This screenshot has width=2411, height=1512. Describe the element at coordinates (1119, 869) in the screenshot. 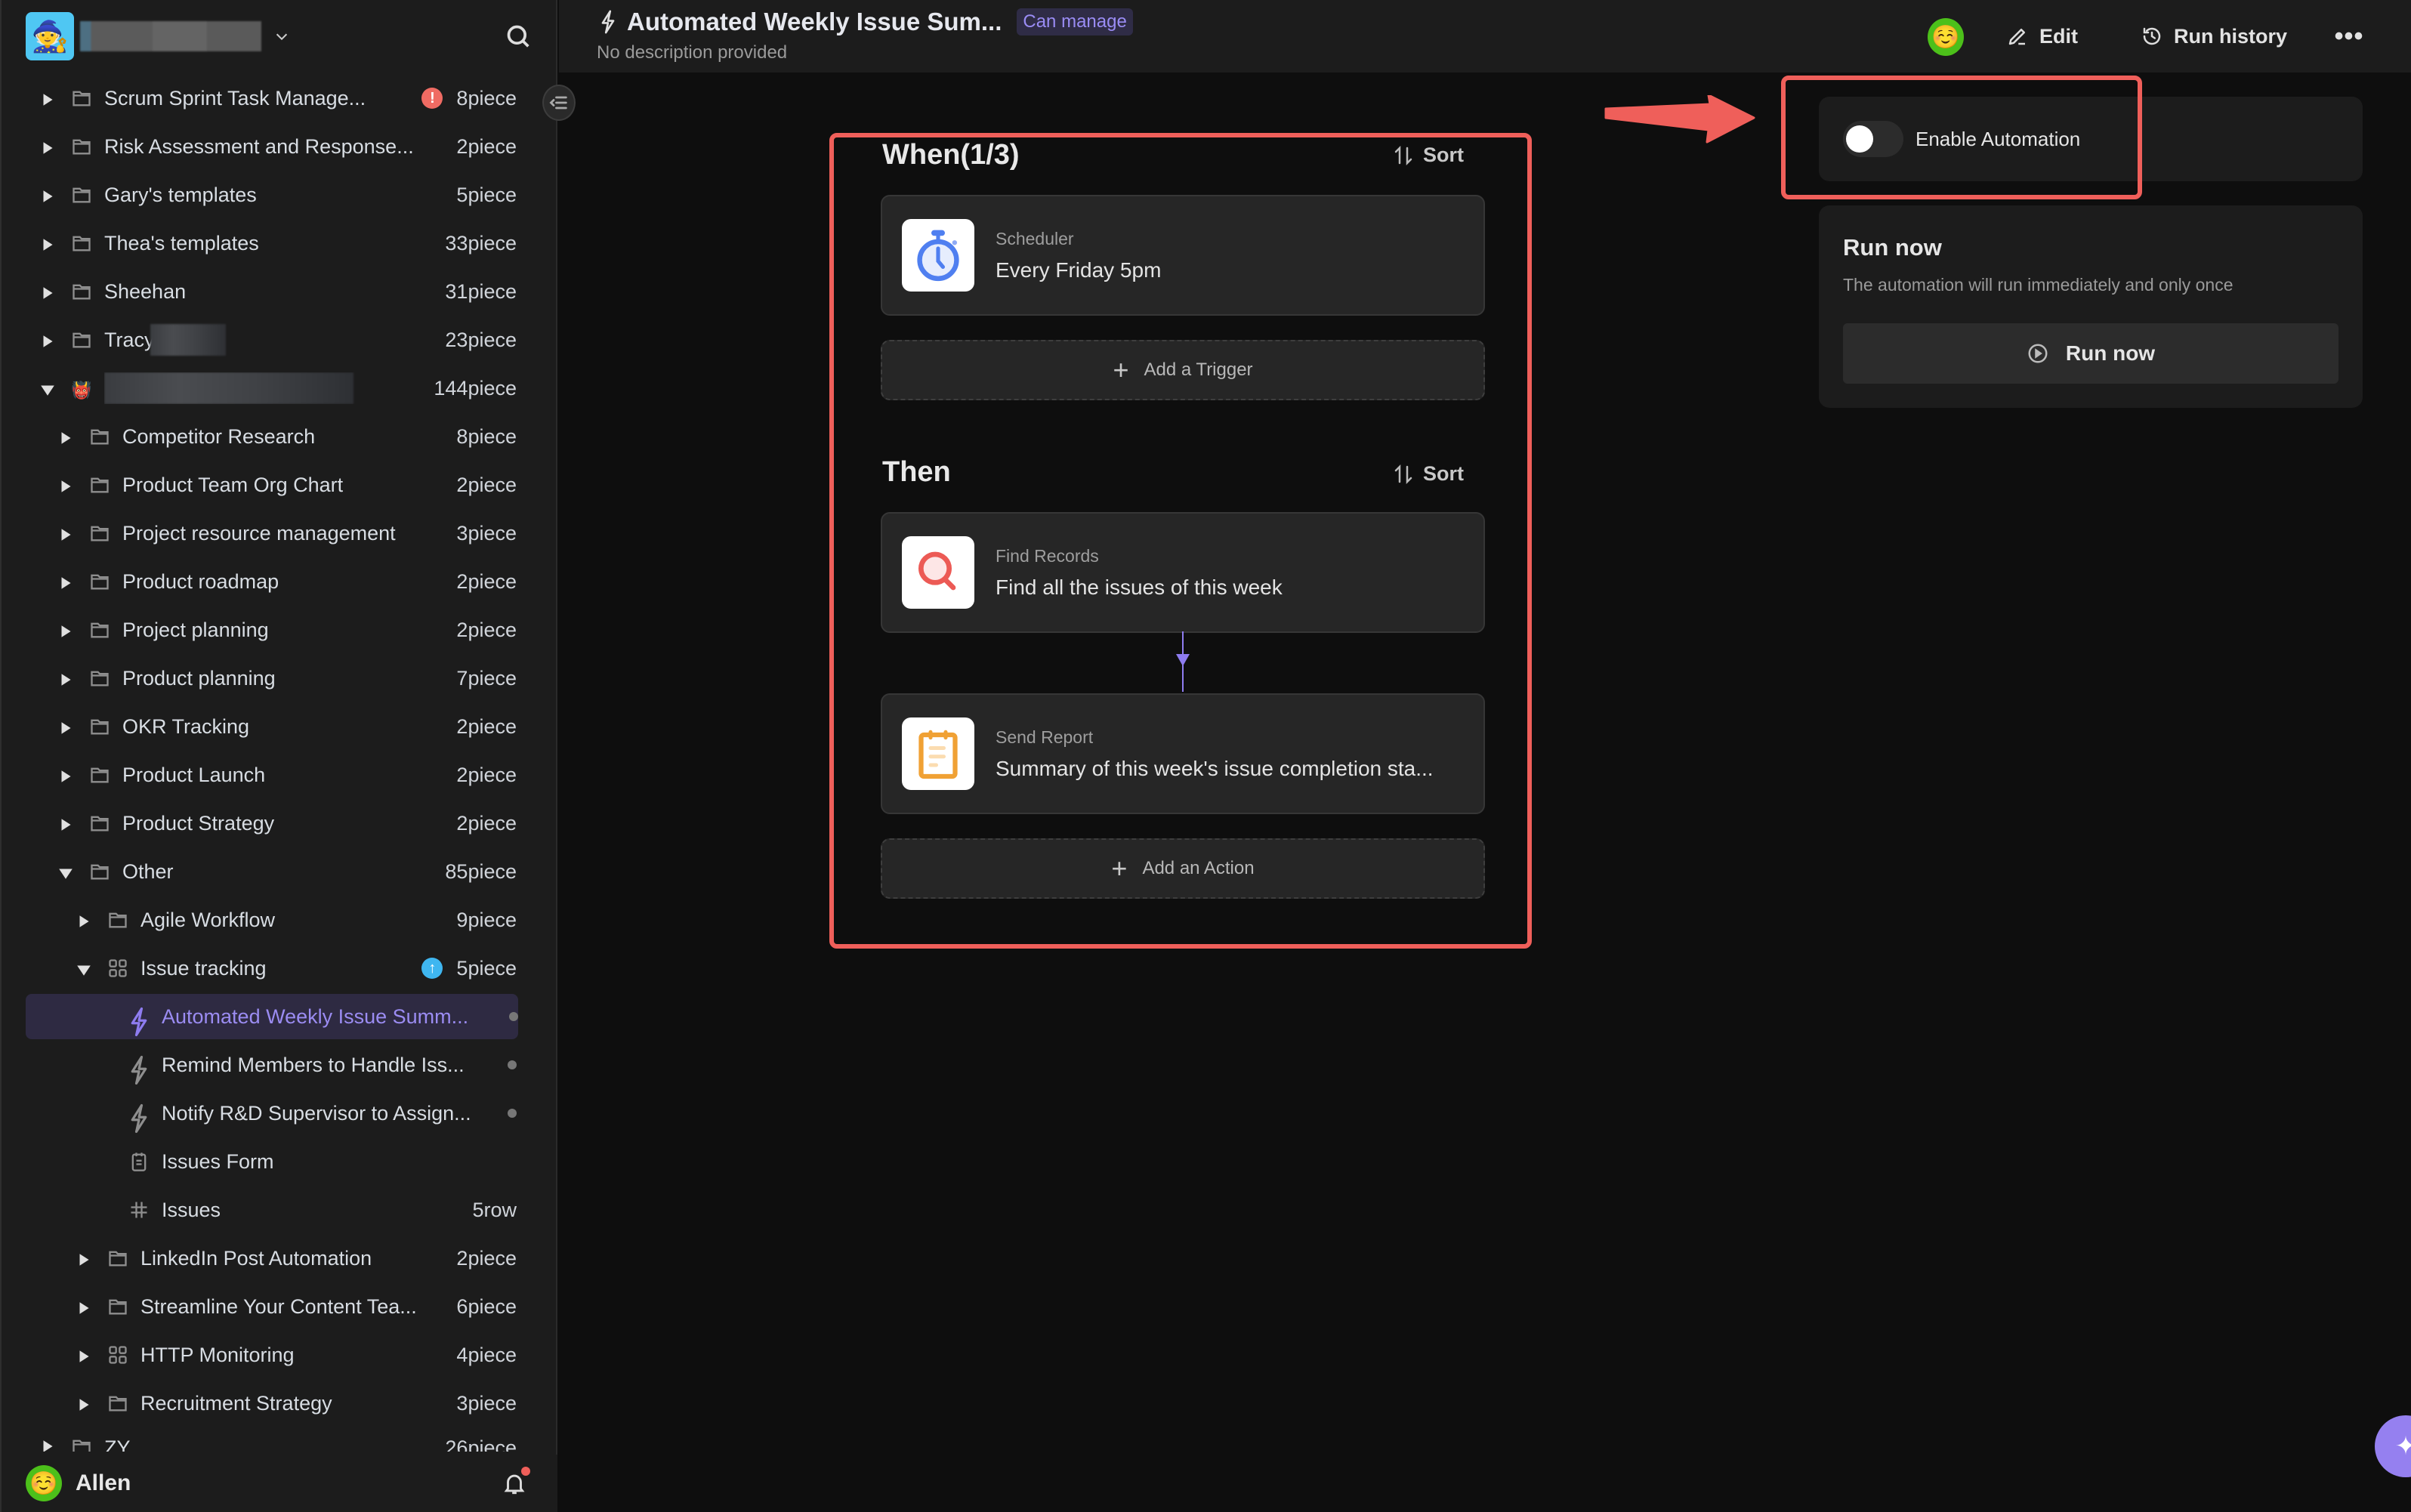

I see `plus-icon: +` at that location.